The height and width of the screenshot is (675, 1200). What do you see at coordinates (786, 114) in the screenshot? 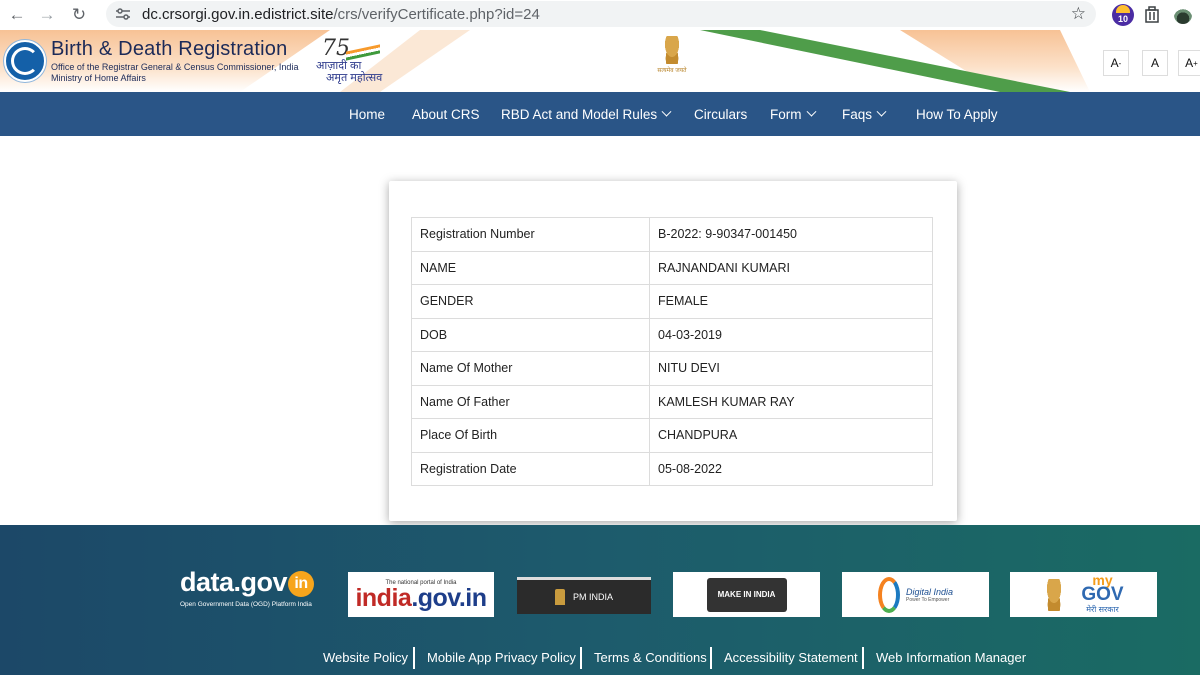
I see `nav-form-label: Form` at bounding box center [786, 114].